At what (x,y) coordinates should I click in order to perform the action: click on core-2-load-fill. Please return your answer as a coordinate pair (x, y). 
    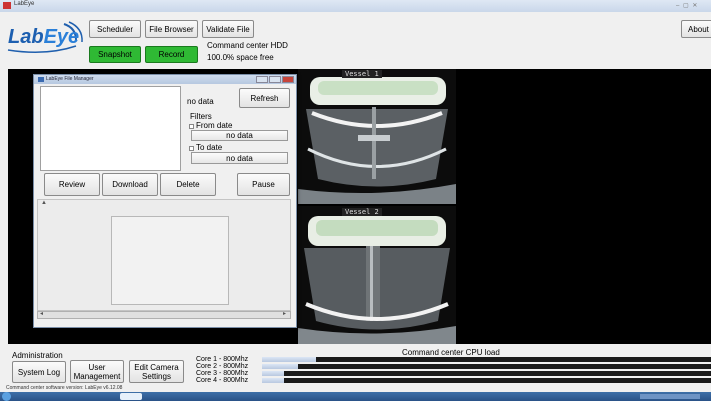
    Looking at the image, I should click on (280, 366).